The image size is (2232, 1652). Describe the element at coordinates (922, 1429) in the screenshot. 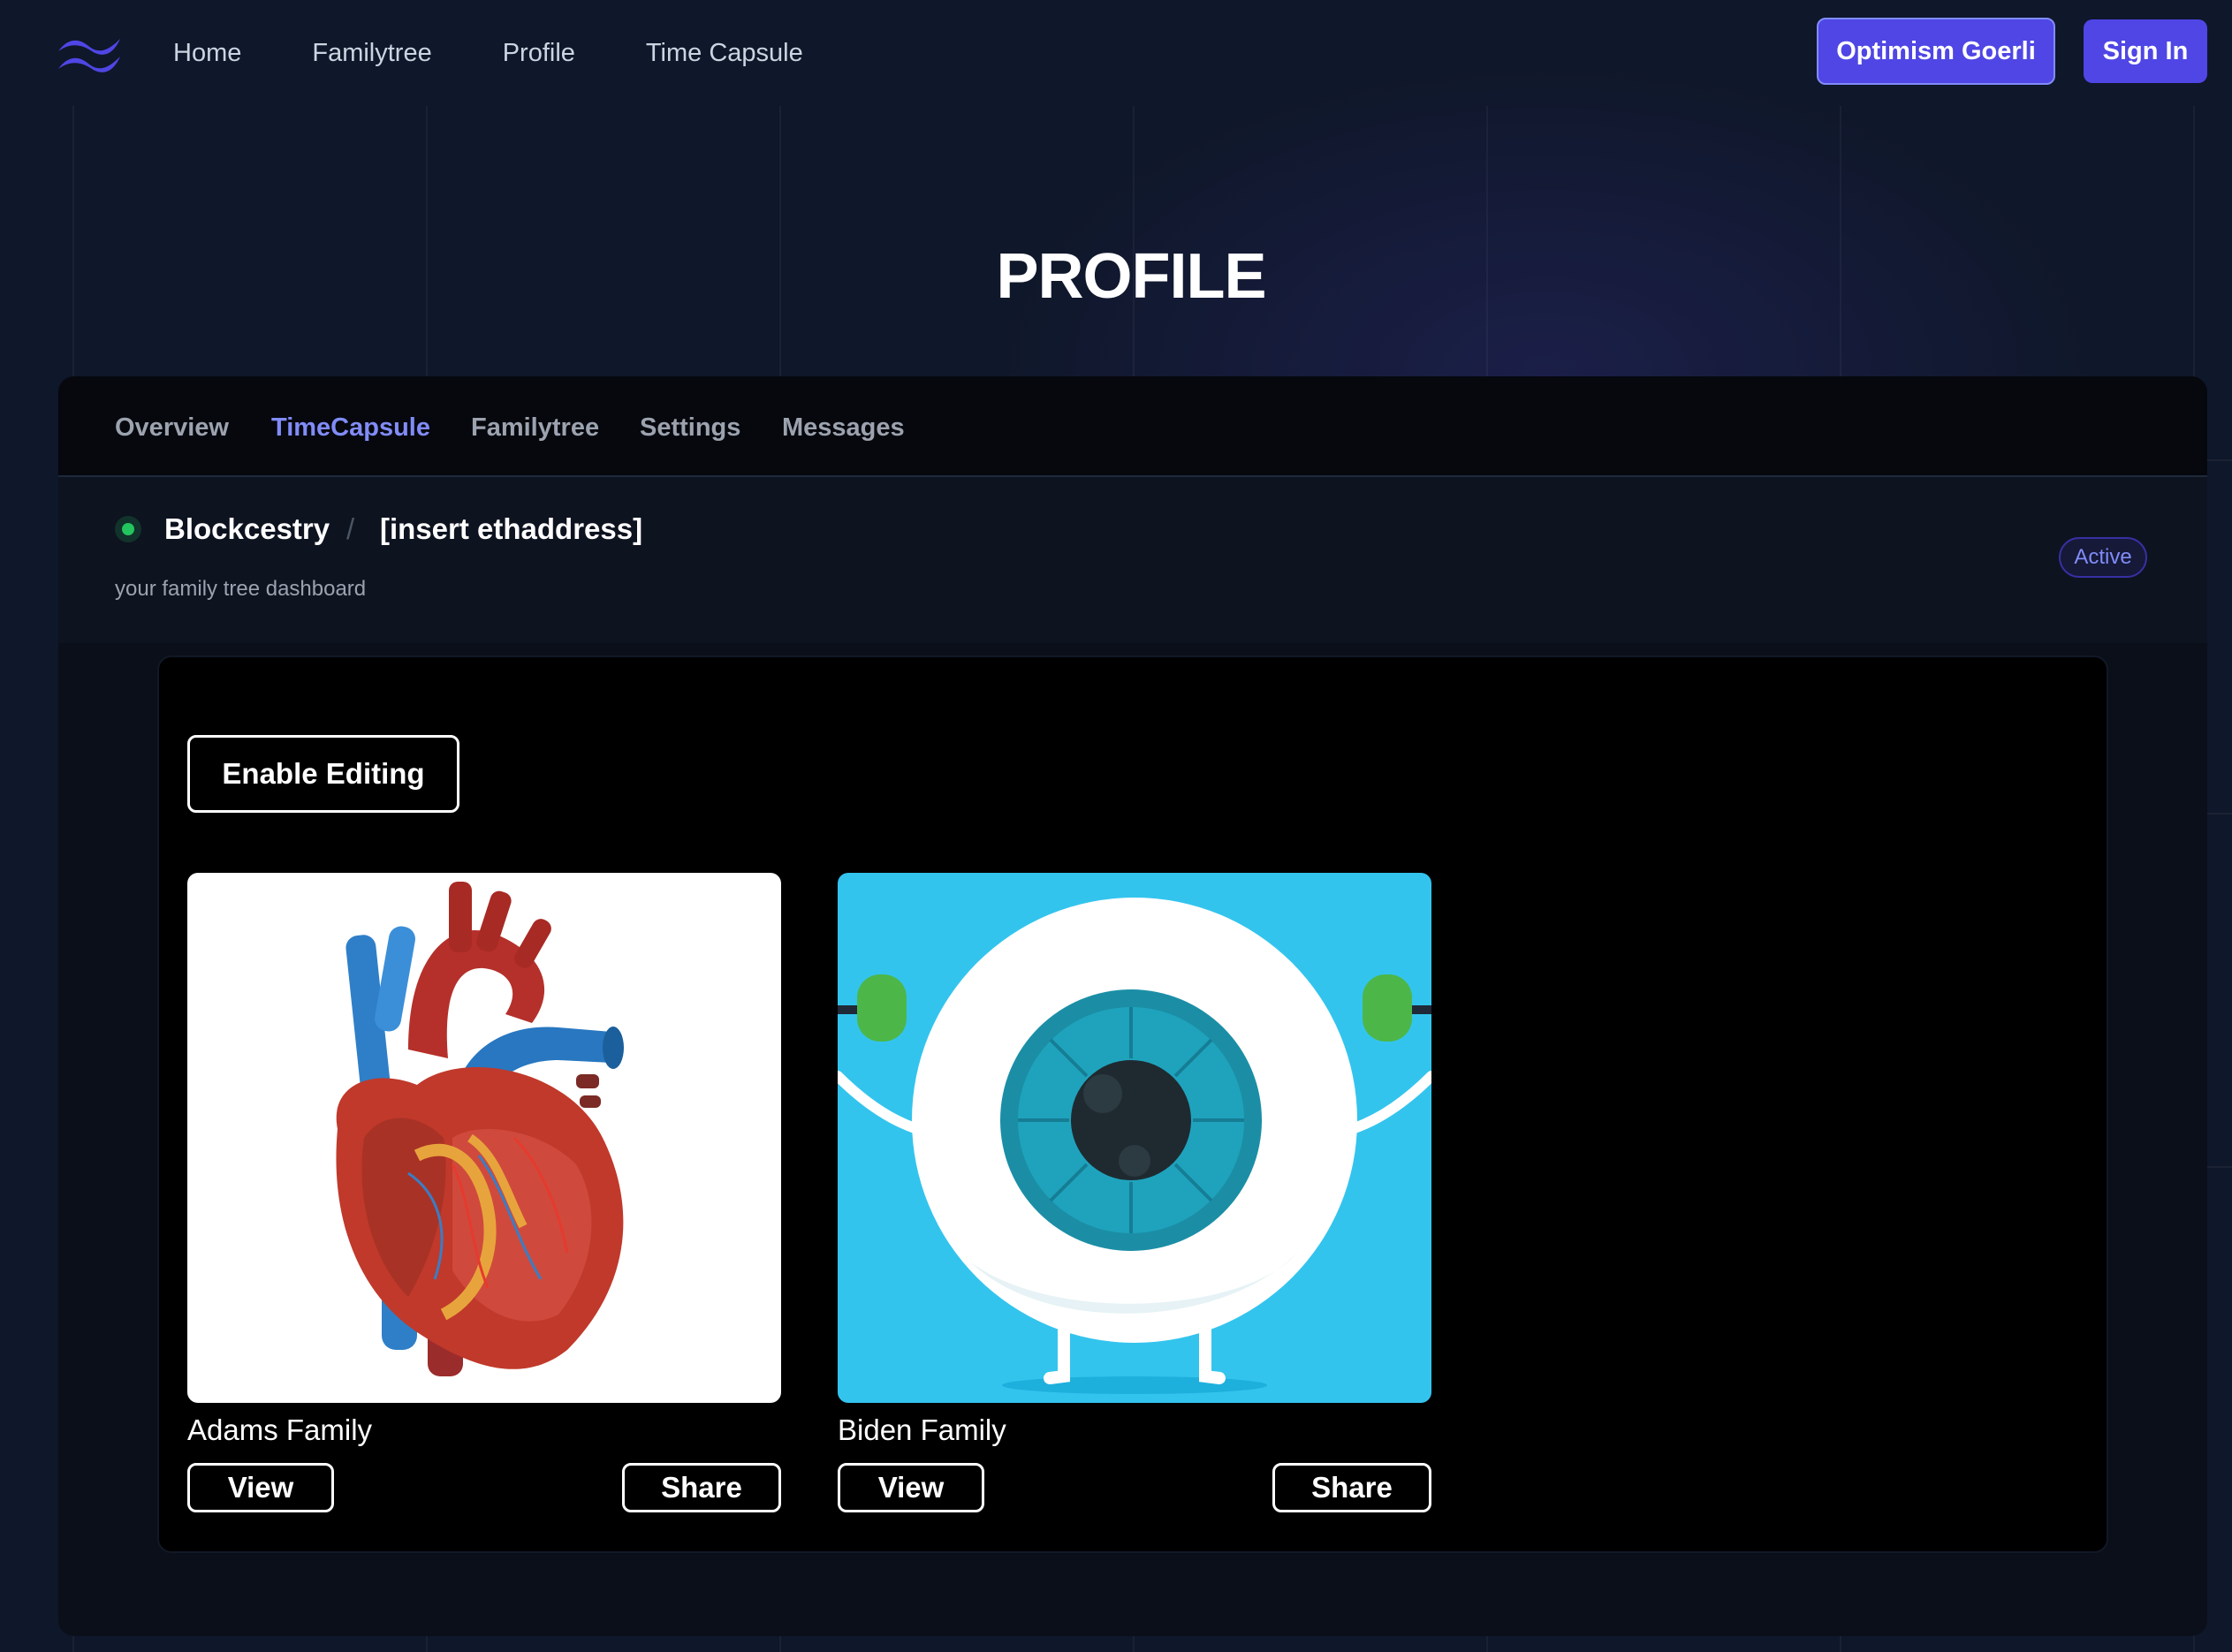

I see `family-name: Biden Family` at that location.